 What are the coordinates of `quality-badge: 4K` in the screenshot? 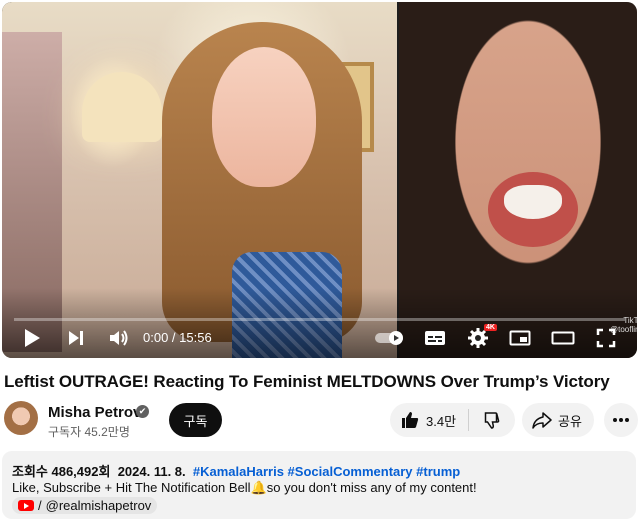 It's located at (490, 327).